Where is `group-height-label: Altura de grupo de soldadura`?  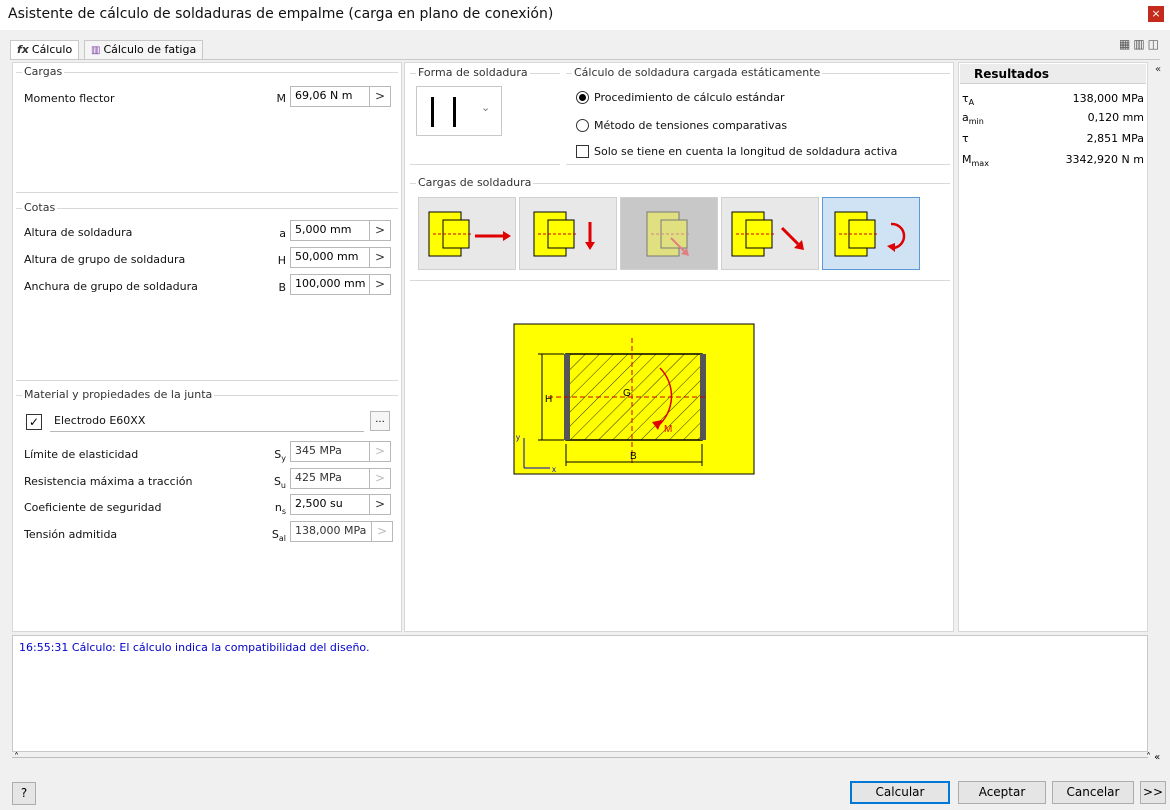 group-height-label: Altura de grupo de soldadura is located at coordinates (105, 259).